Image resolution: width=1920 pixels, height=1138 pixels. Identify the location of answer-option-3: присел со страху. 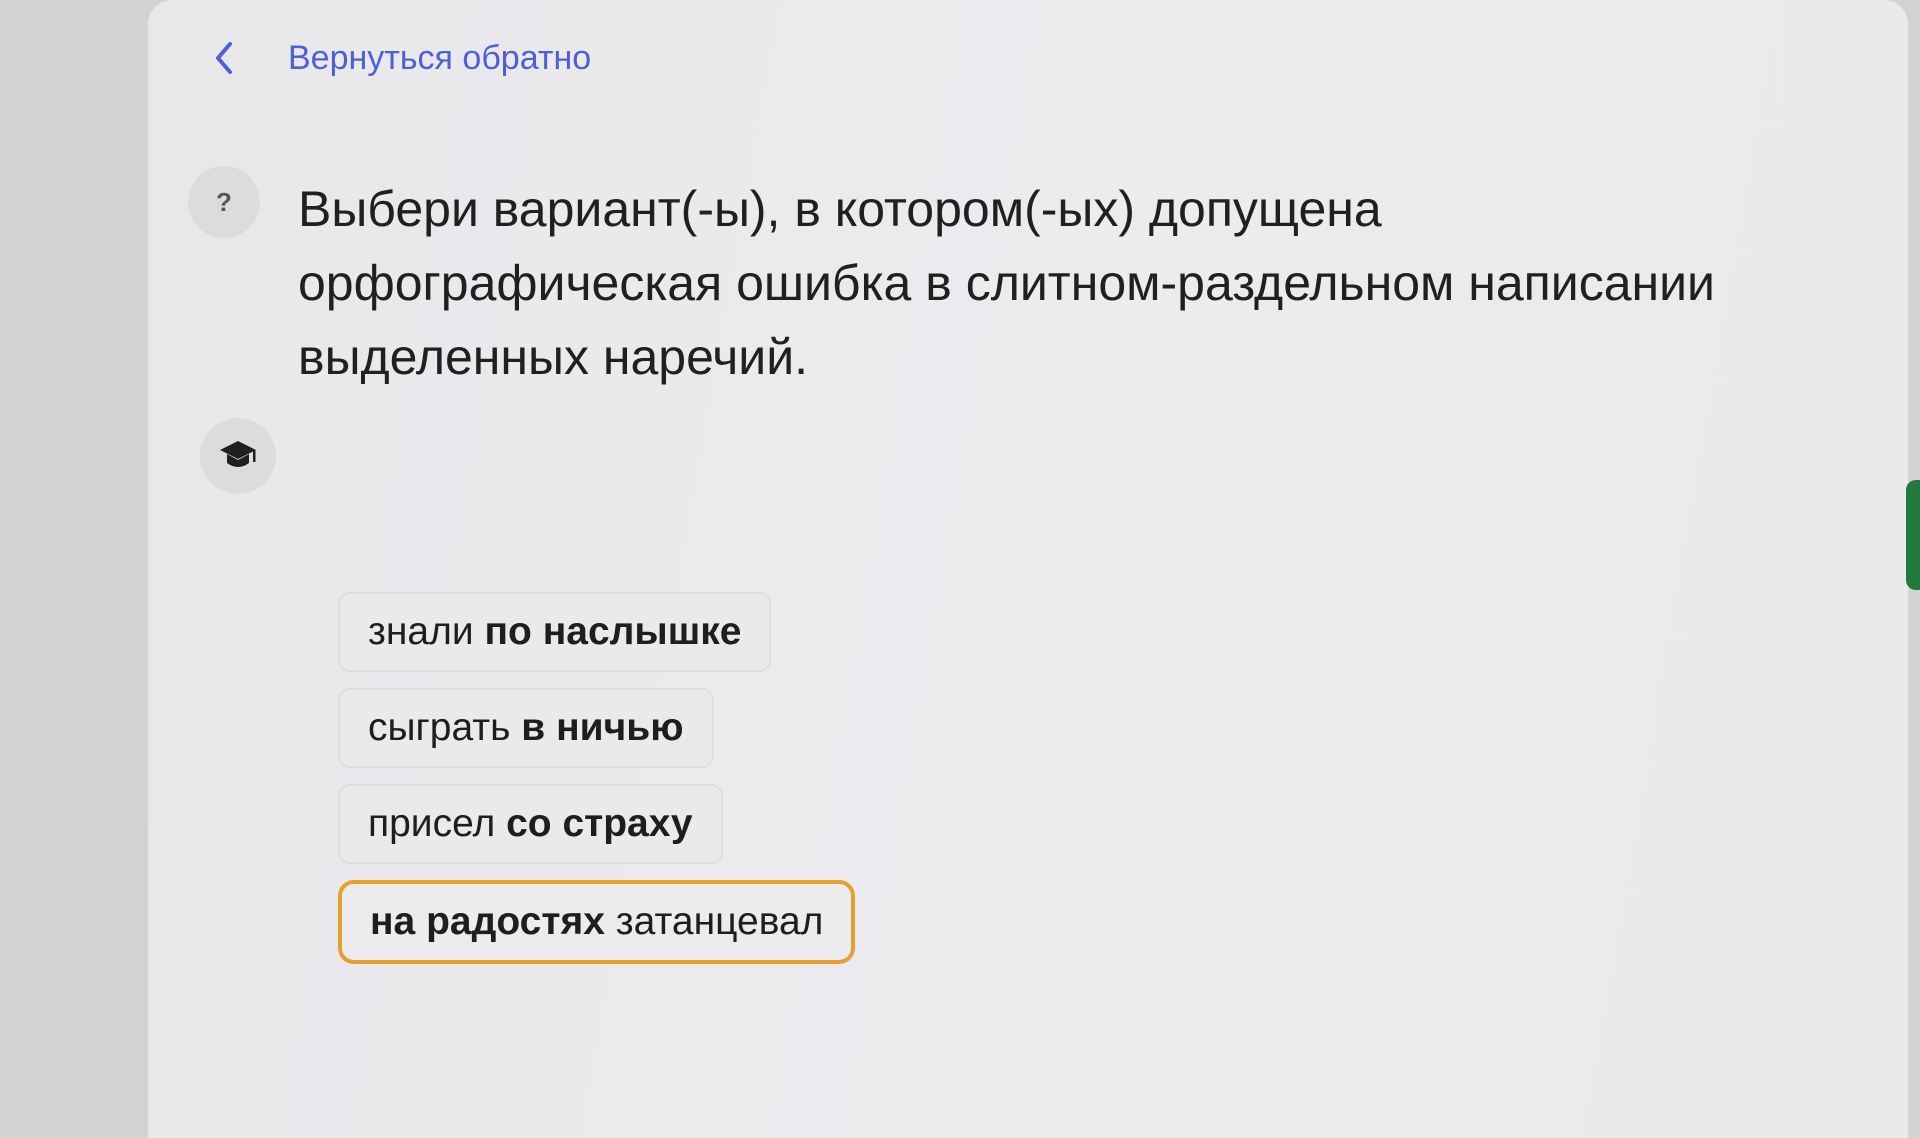
(530, 824).